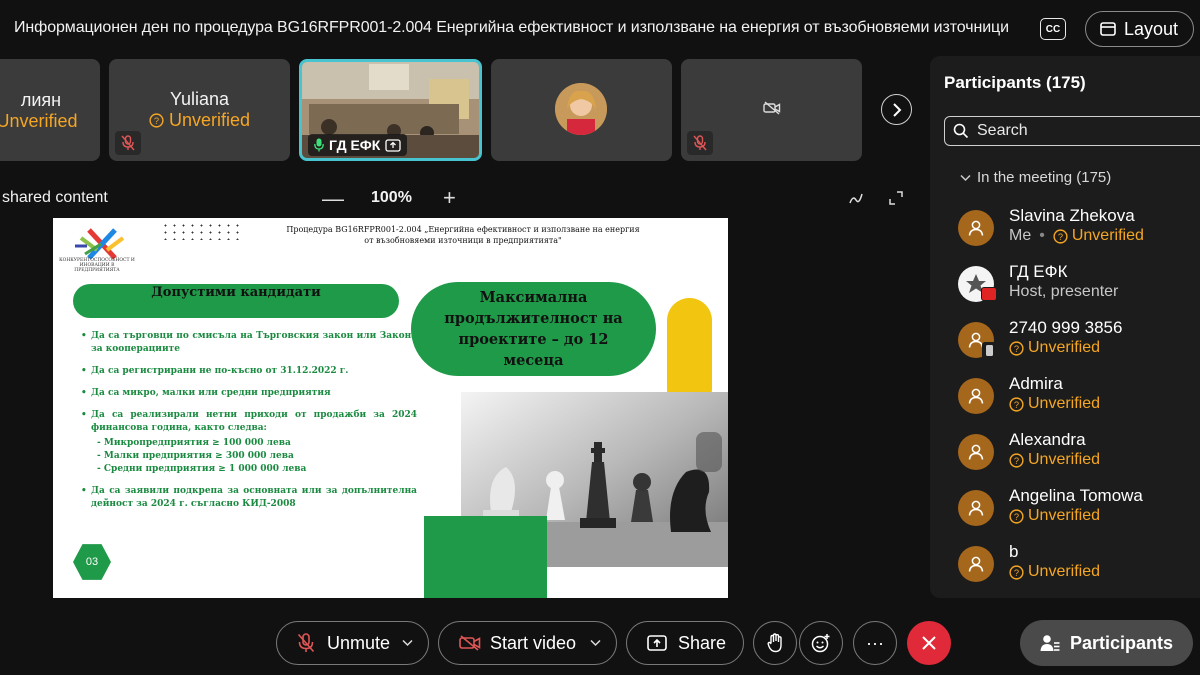  What do you see at coordinates (390, 110) in the screenshot?
I see `active-speaker-tile: ГД ЕФК` at bounding box center [390, 110].